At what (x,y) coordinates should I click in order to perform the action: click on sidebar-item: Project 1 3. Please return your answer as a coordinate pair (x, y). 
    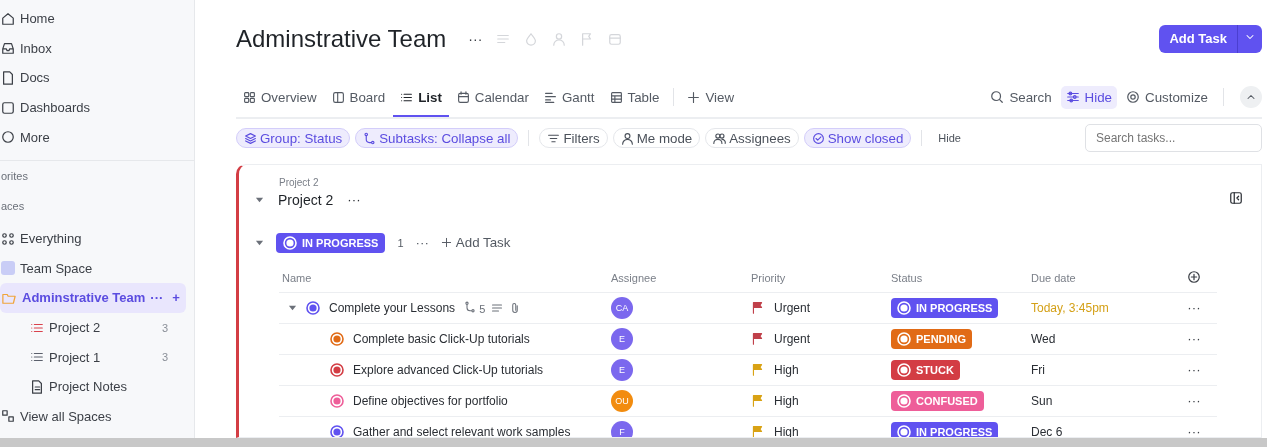
    Looking at the image, I should click on (97, 357).